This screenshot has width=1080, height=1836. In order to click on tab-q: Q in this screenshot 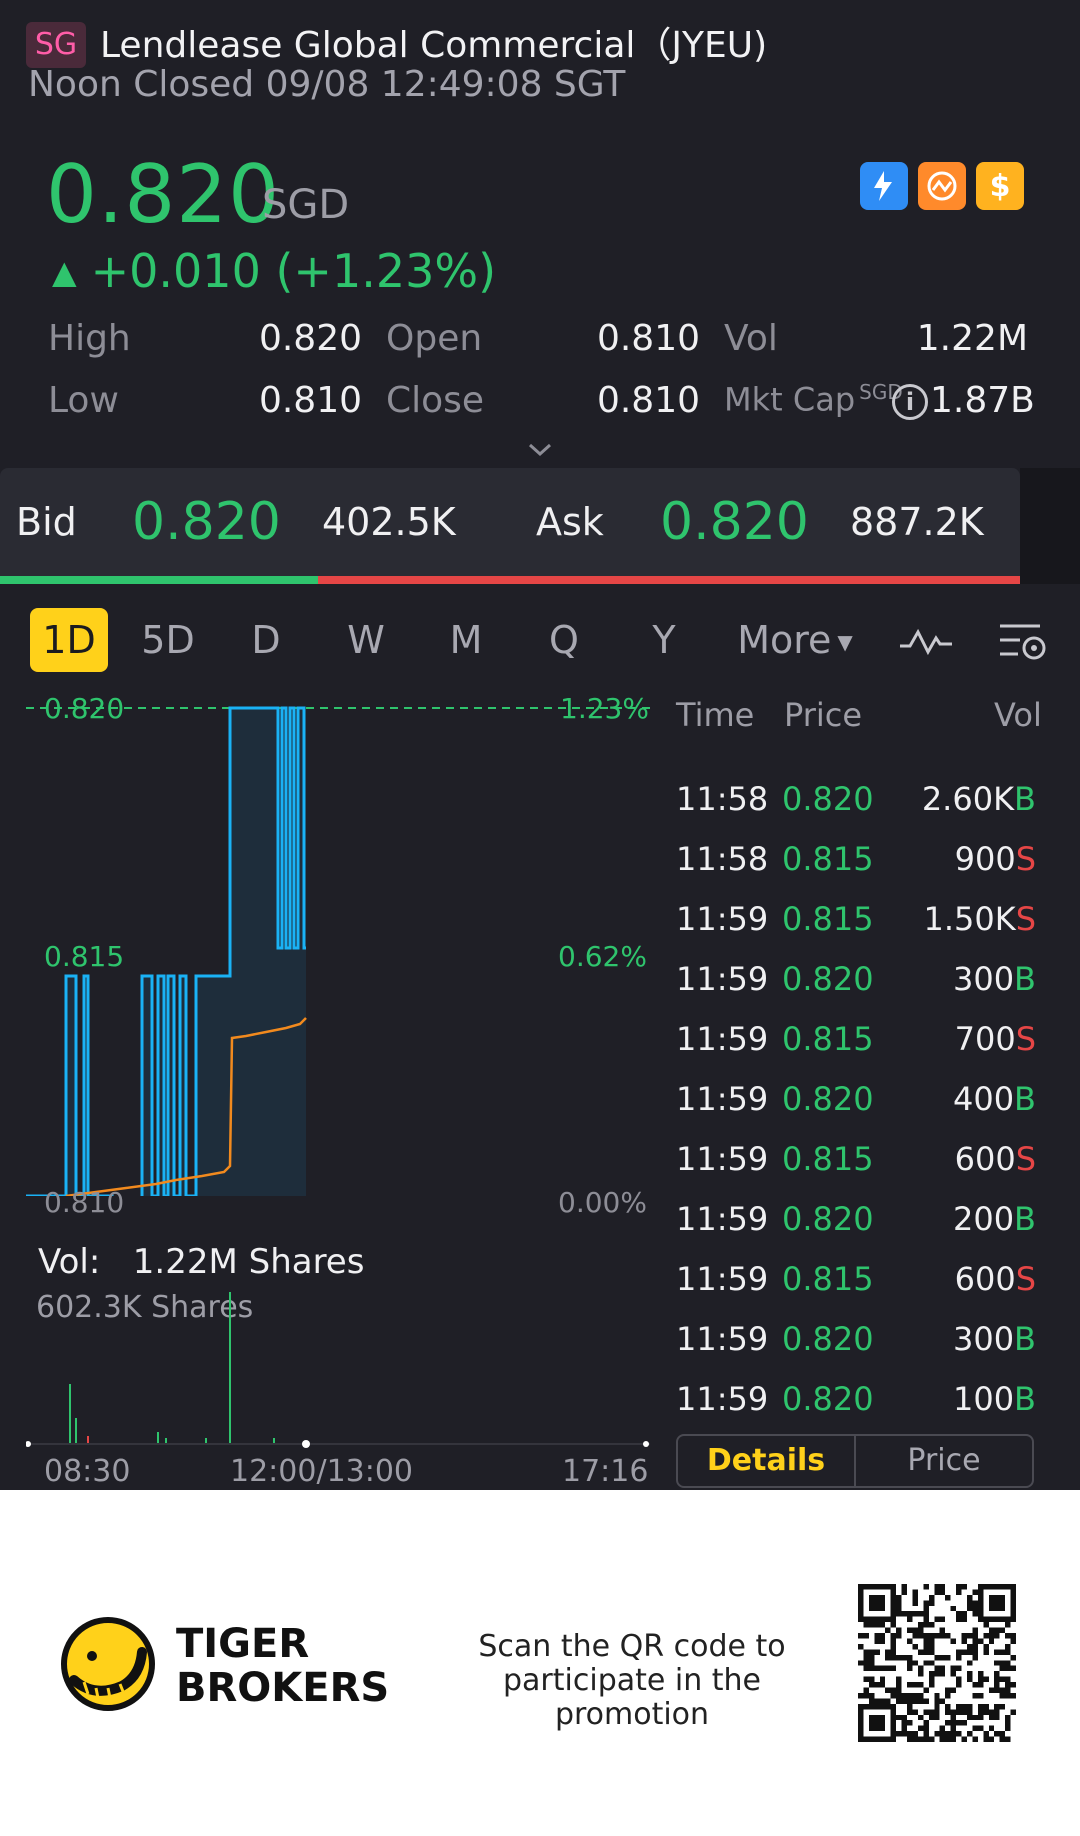, I will do `click(564, 640)`.